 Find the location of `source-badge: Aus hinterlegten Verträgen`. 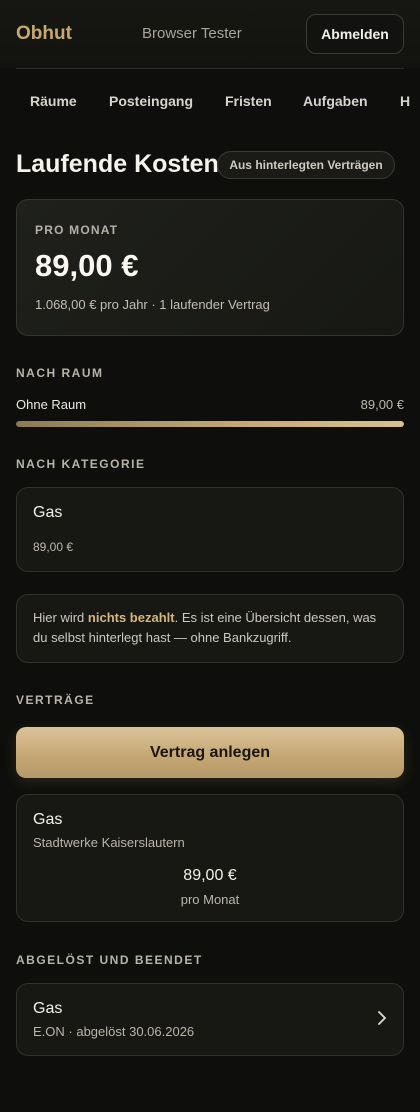

source-badge: Aus hinterlegten Verträgen is located at coordinates (306, 165).